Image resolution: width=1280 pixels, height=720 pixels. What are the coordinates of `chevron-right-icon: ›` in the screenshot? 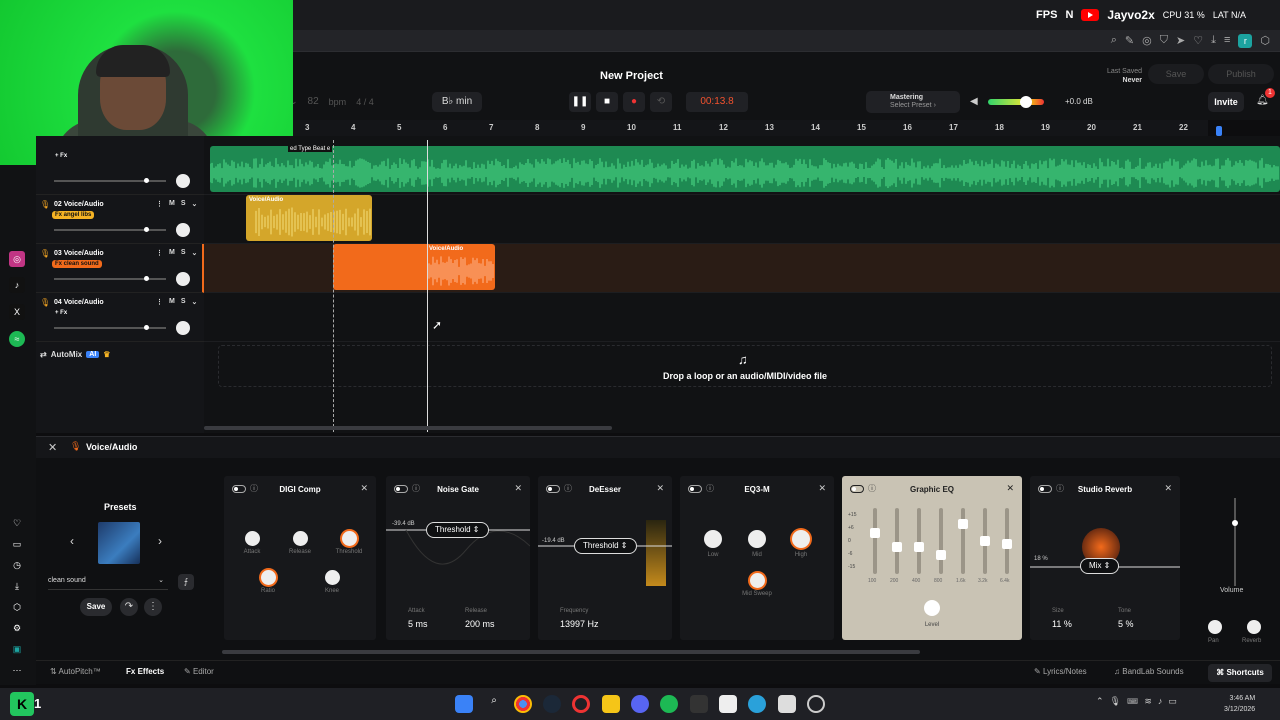 It's located at (160, 541).